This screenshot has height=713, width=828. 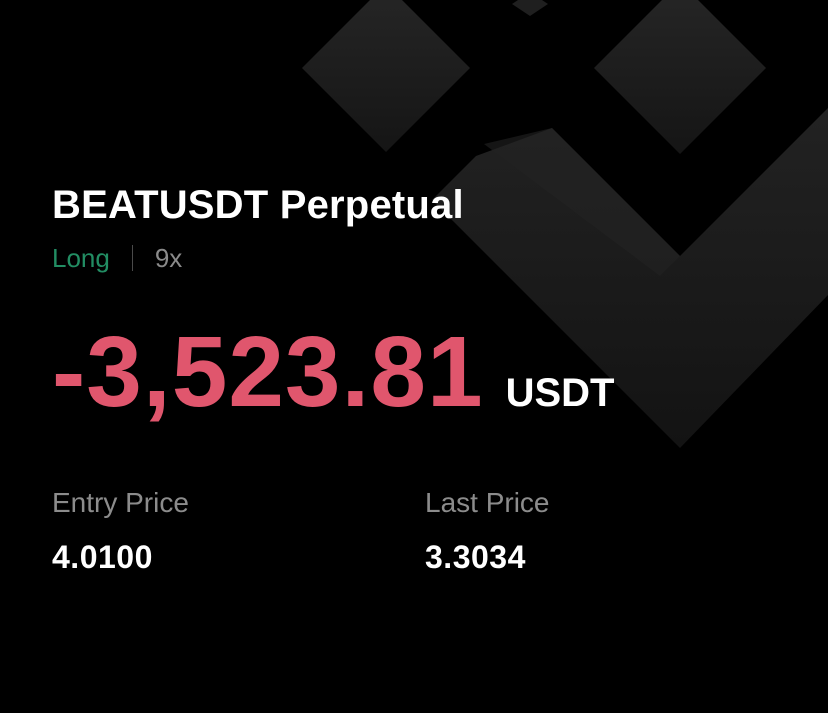 I want to click on entry-price-label: Entry Price, so click(x=120, y=502).